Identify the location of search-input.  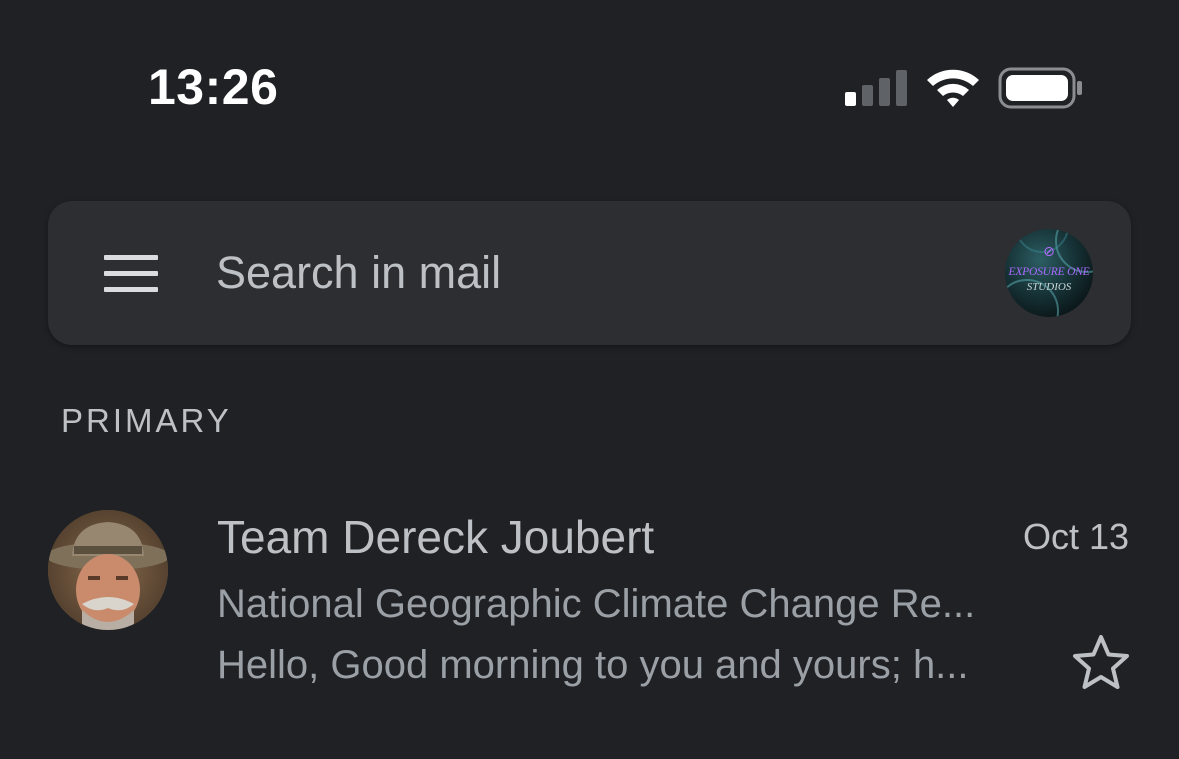
(596, 273).